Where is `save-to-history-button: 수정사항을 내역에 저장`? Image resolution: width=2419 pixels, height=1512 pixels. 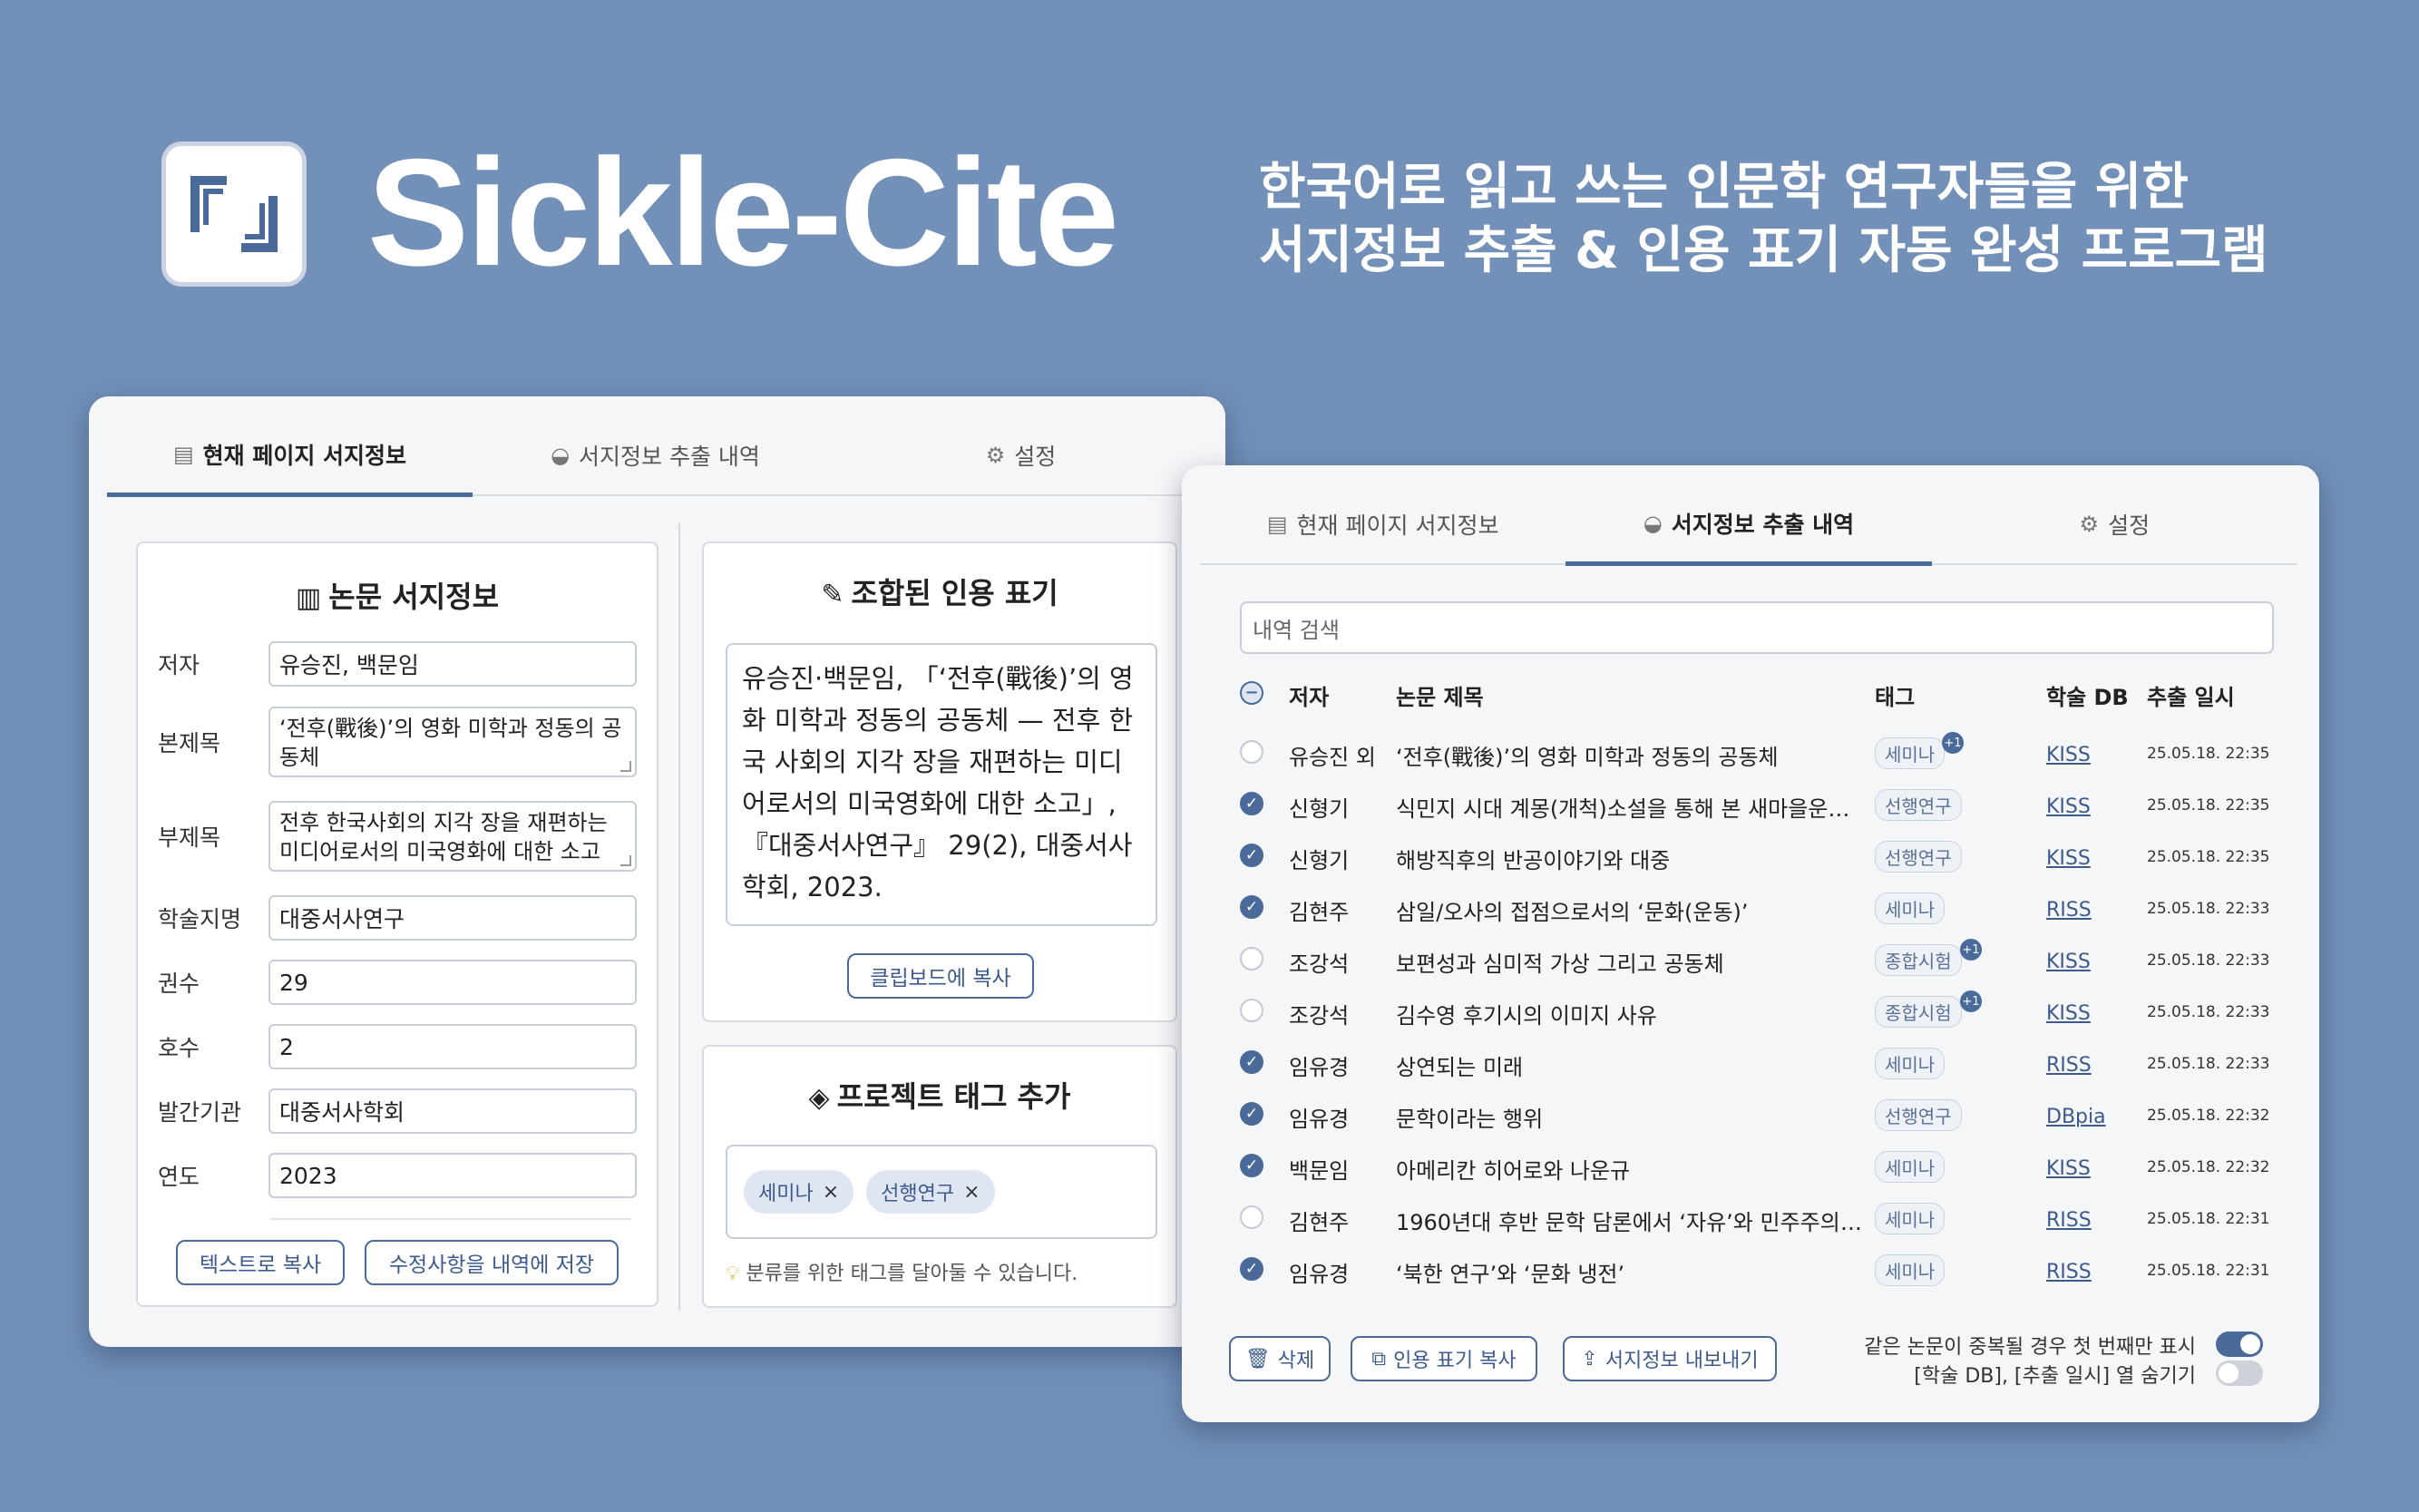 save-to-history-button: 수정사항을 내역에 저장 is located at coordinates (492, 1262).